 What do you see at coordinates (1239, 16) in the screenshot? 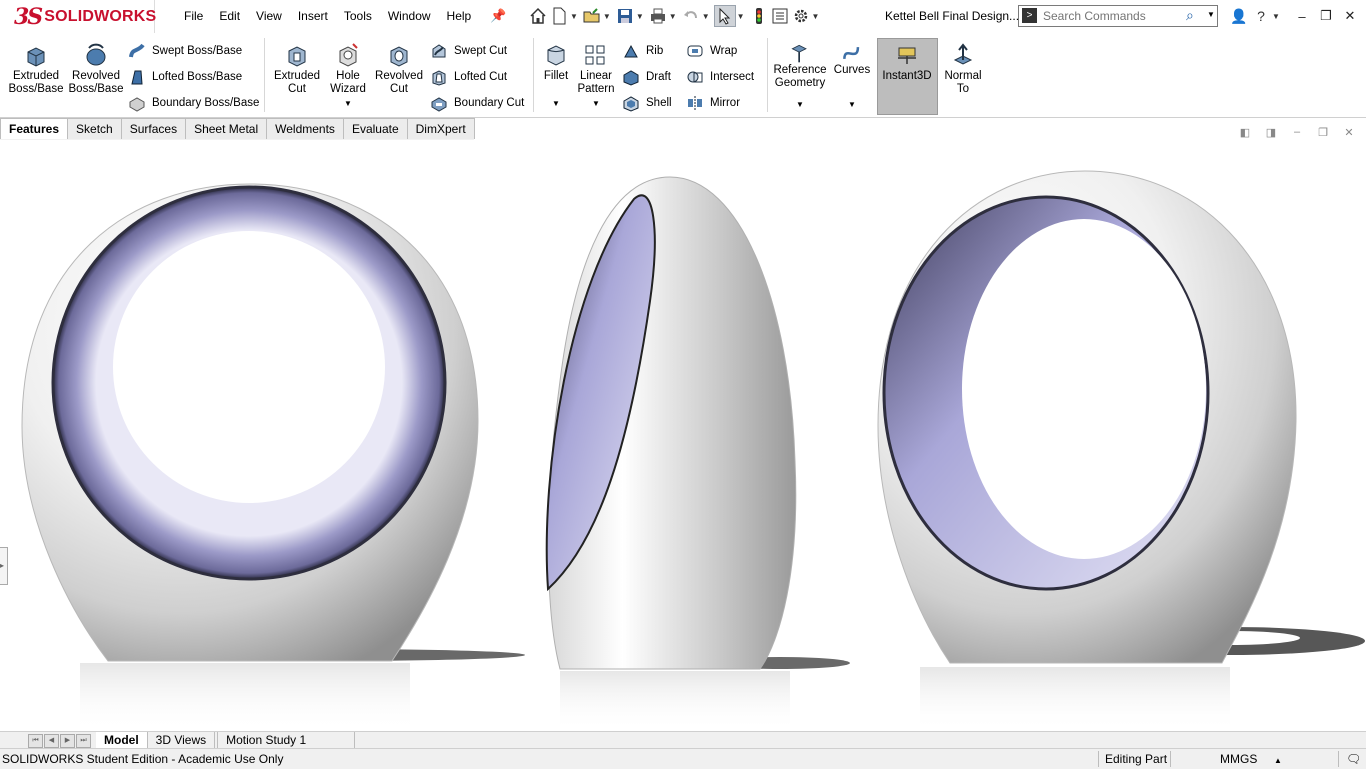
I see `user-account-icon: 👤` at bounding box center [1239, 16].